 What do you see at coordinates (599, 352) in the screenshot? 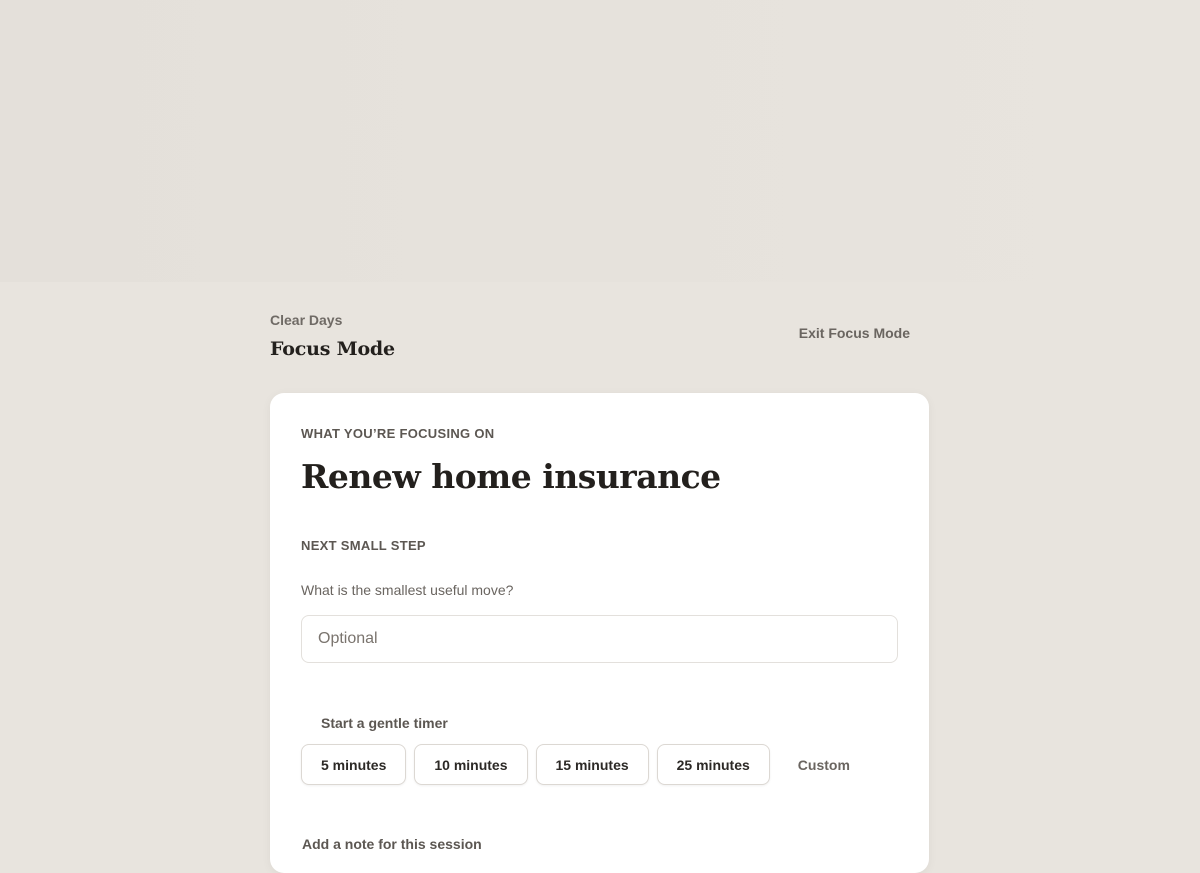
I see `page-header: Clear Days Focus Mode Exit Focus Mode` at bounding box center [599, 352].